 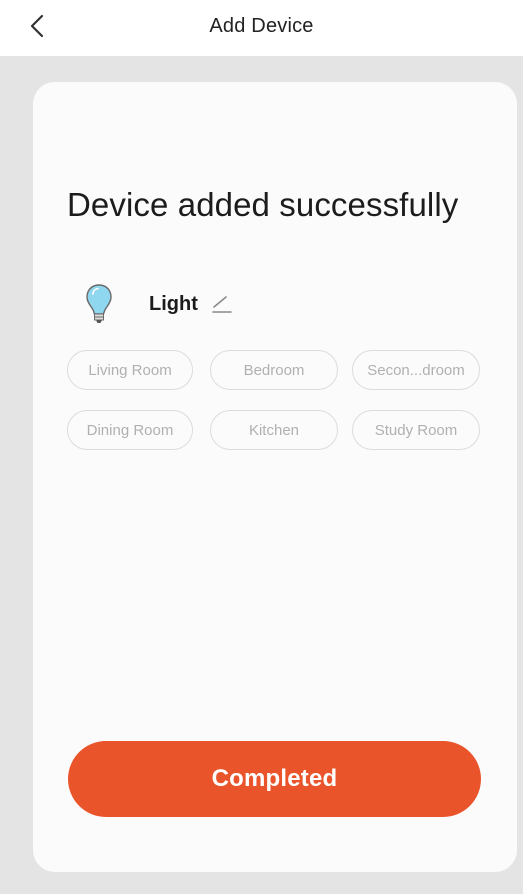 What do you see at coordinates (274, 430) in the screenshot?
I see `room-chip-kitchen: Kitchen` at bounding box center [274, 430].